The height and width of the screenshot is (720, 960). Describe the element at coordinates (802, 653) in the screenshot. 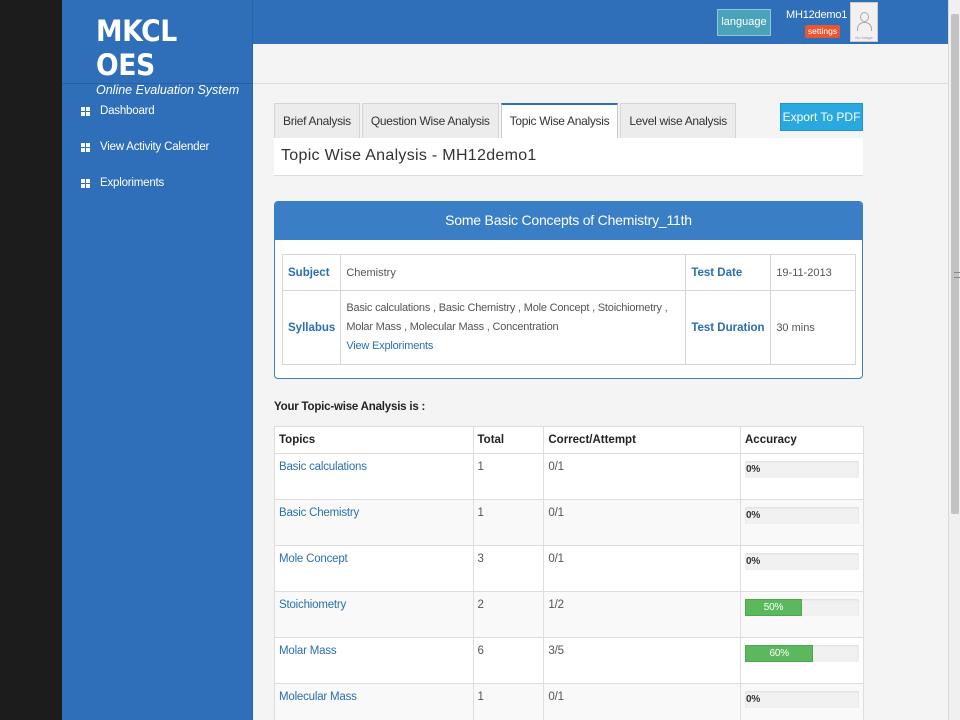

I see `accuracy-progress-bar: 60%` at that location.